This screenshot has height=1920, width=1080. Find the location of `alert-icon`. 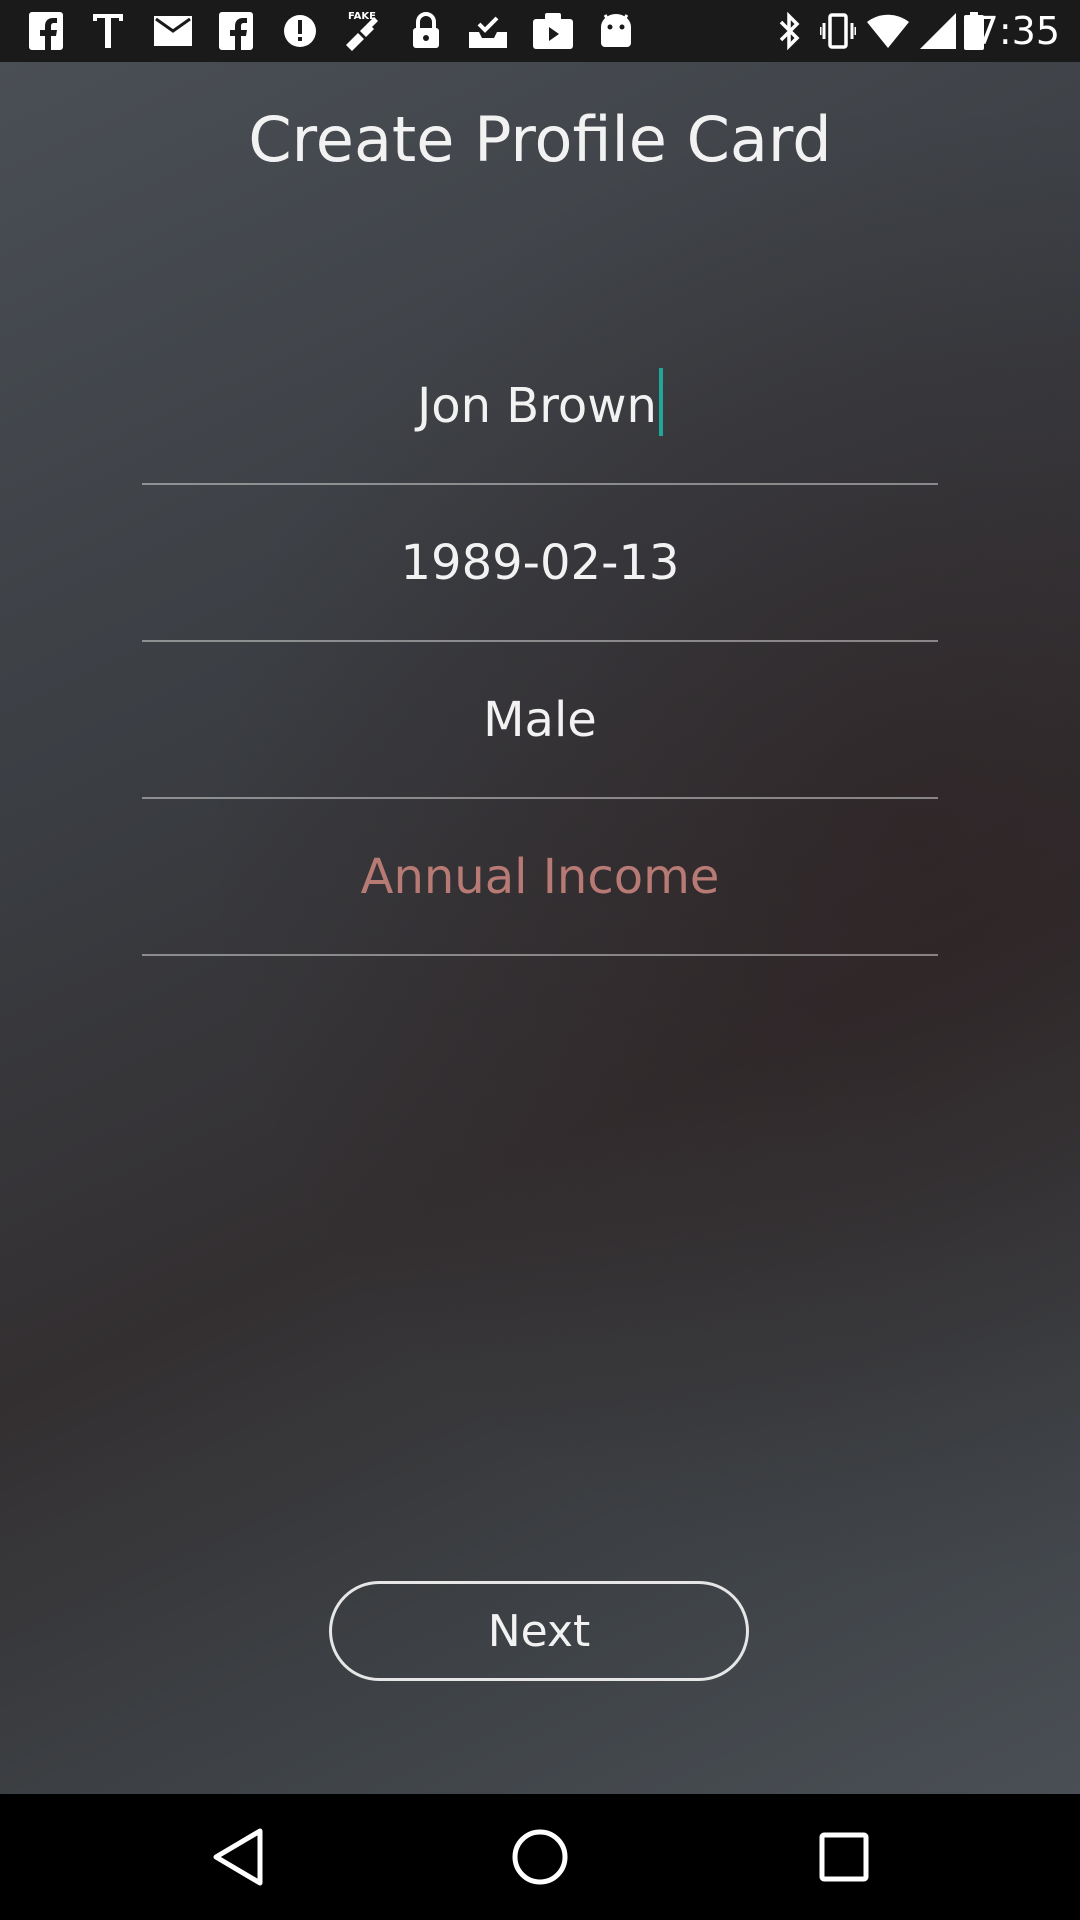

alert-icon is located at coordinates (300, 31).